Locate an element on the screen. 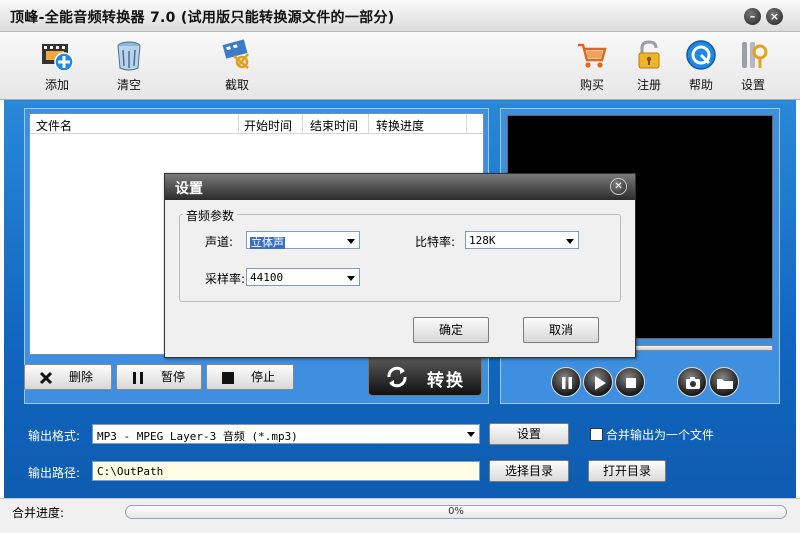 Image resolution: width=800 pixels, height=533 pixels. register-button: 注册 is located at coordinates (649, 65).